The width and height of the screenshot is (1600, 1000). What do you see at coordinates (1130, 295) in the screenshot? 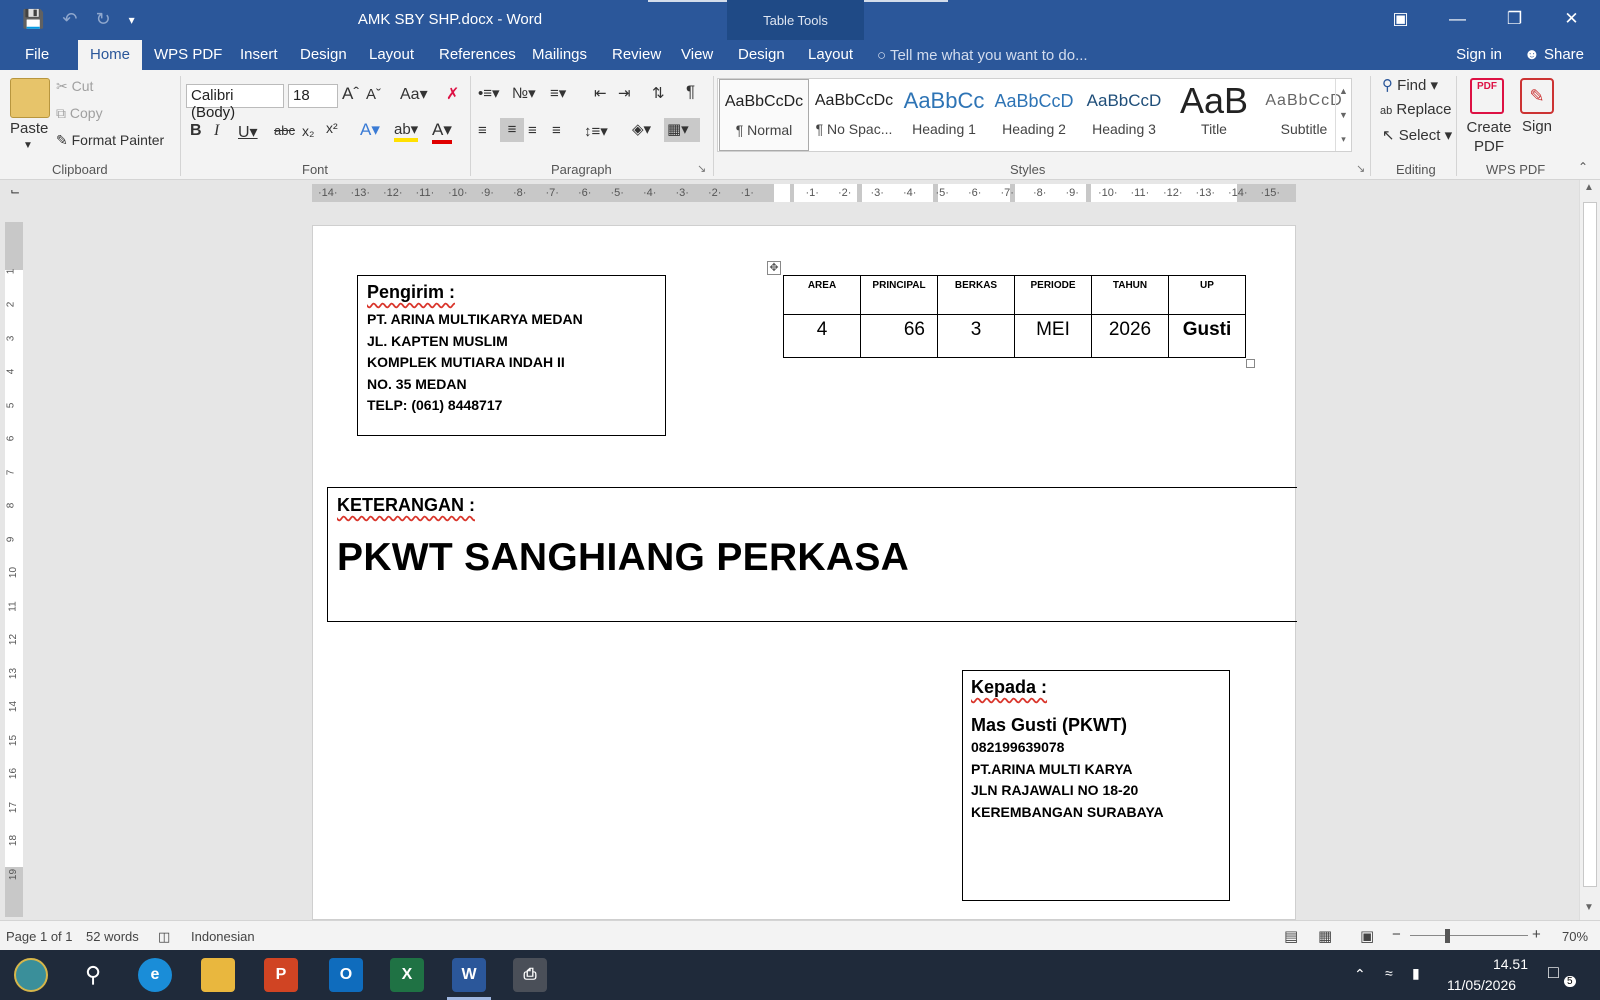
I see `table-header-cell: TAHUN` at bounding box center [1130, 295].